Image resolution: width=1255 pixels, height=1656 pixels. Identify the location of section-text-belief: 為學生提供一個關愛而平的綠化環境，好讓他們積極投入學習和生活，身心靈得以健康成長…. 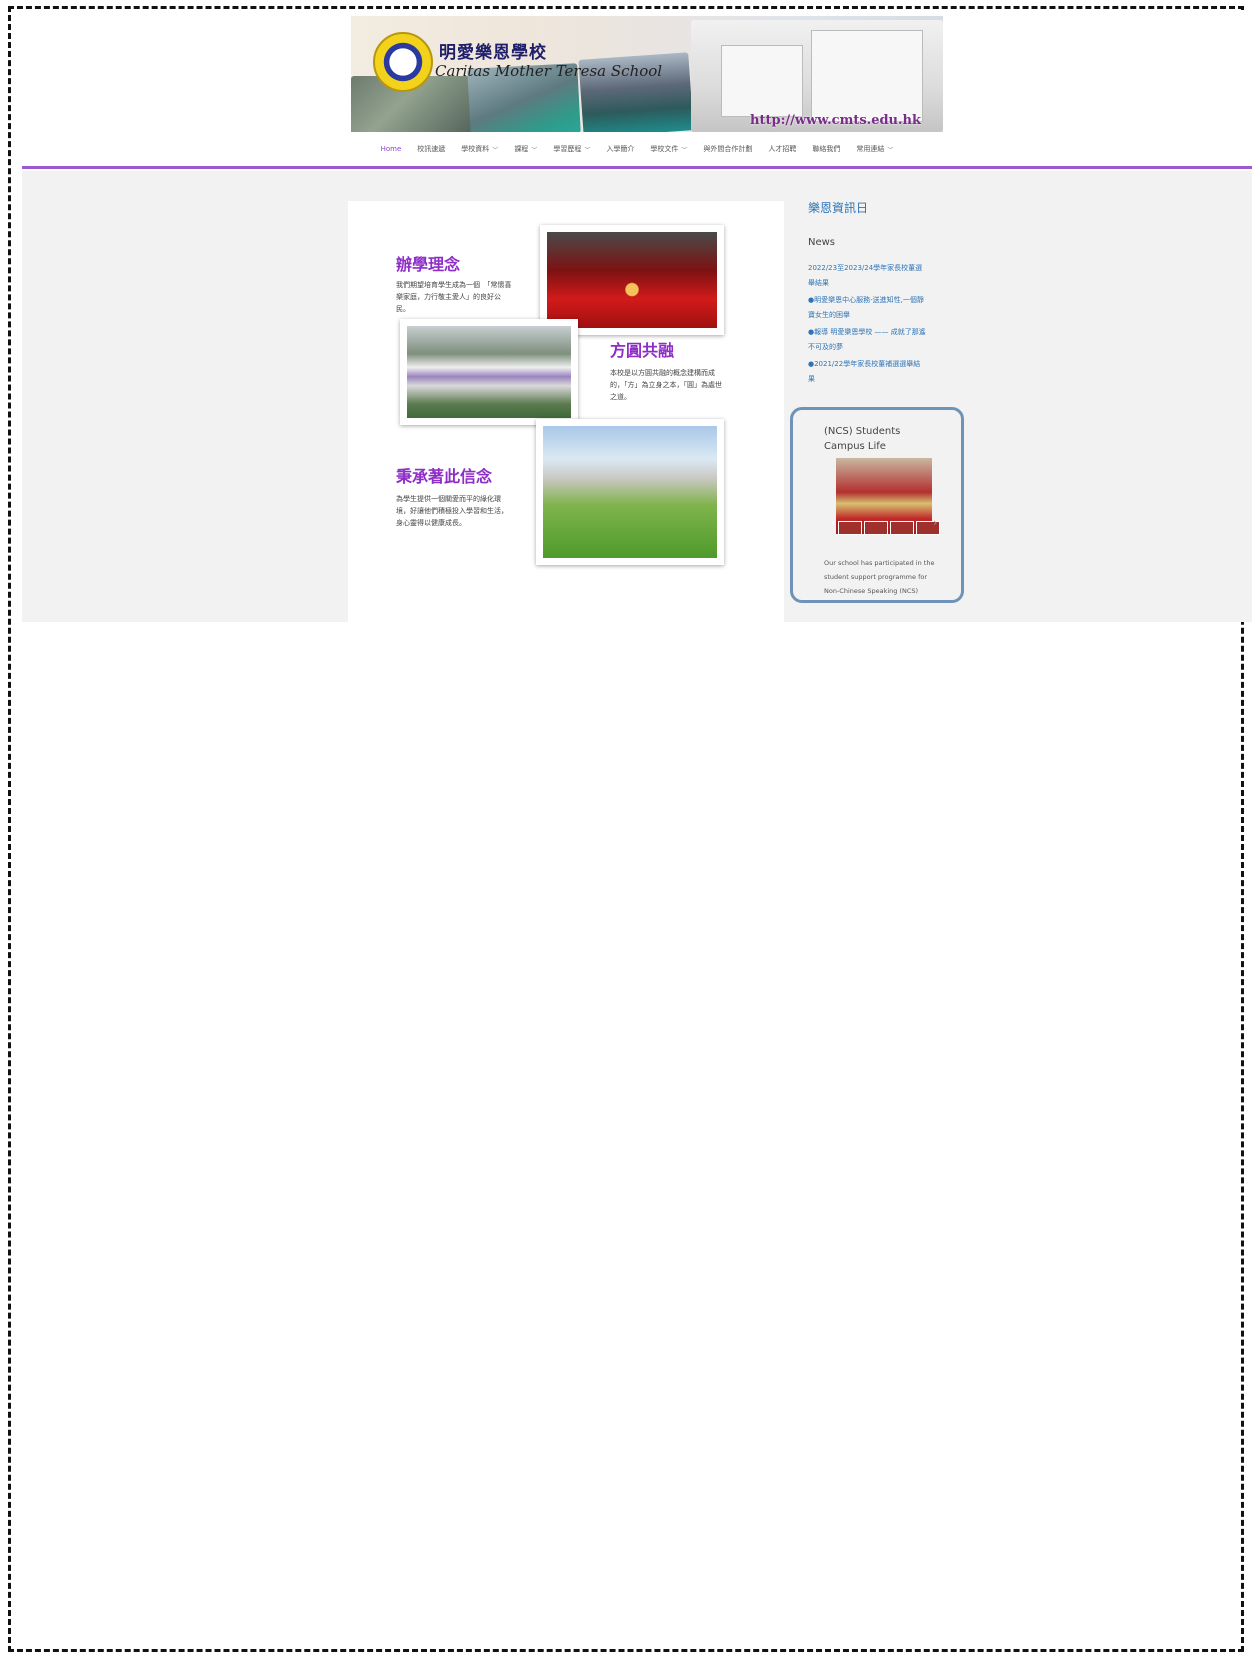
(452, 511).